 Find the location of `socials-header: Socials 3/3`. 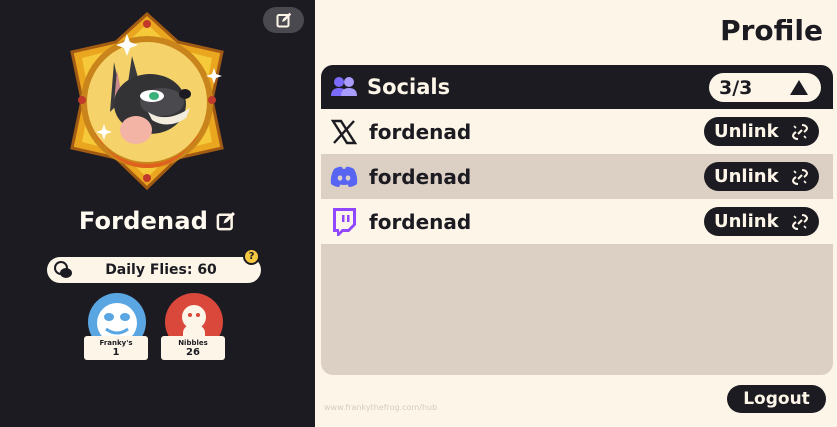

socials-header: Socials 3/3 is located at coordinates (577, 87).